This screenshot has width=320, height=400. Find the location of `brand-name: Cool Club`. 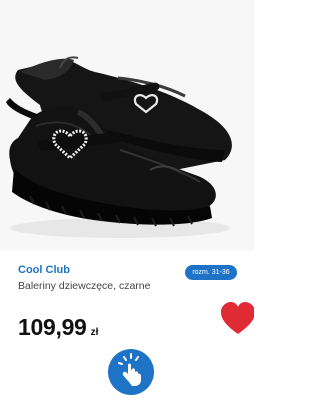

brand-name: Cool Club is located at coordinates (44, 270).